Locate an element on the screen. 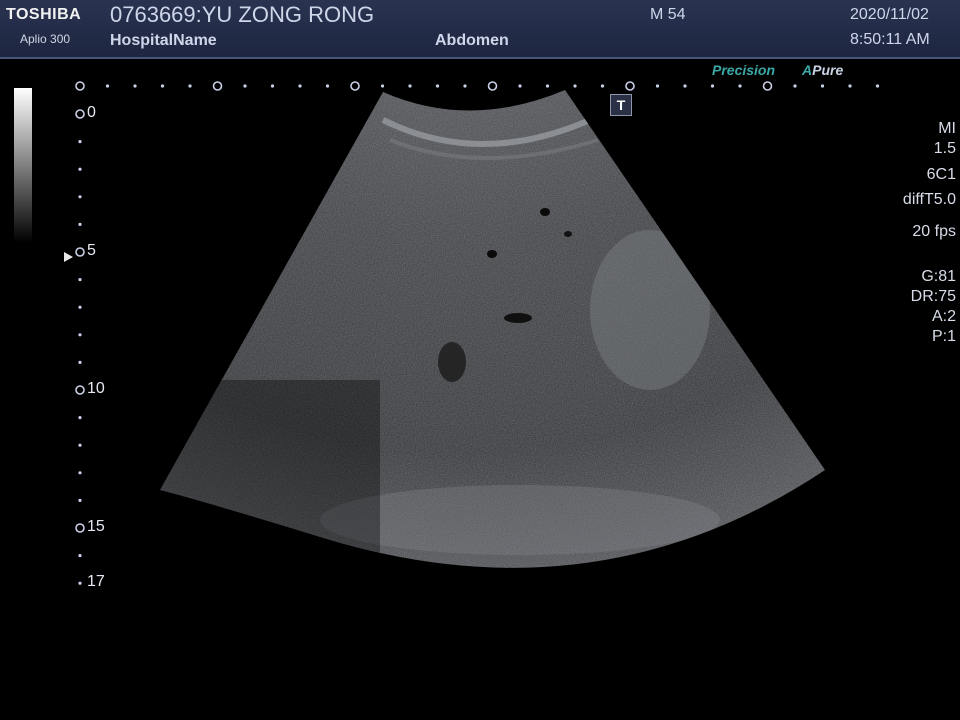 The height and width of the screenshot is (720, 960). depth-scale is located at coordinates (80, 347).